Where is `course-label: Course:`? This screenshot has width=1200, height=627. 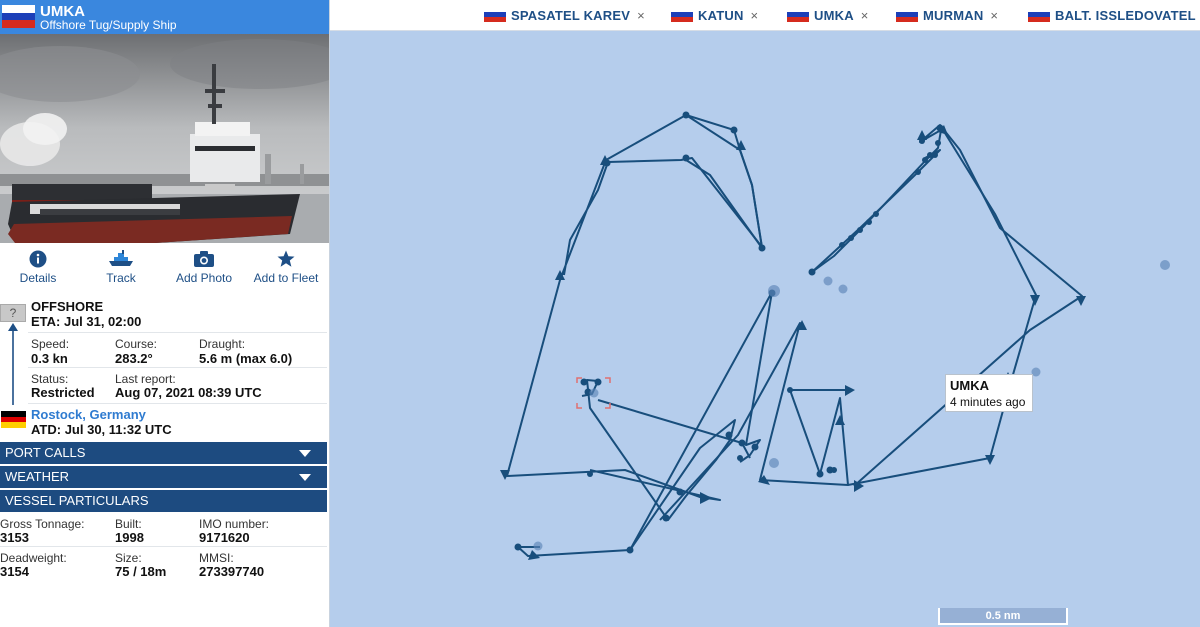 course-label: Course: is located at coordinates (136, 344).